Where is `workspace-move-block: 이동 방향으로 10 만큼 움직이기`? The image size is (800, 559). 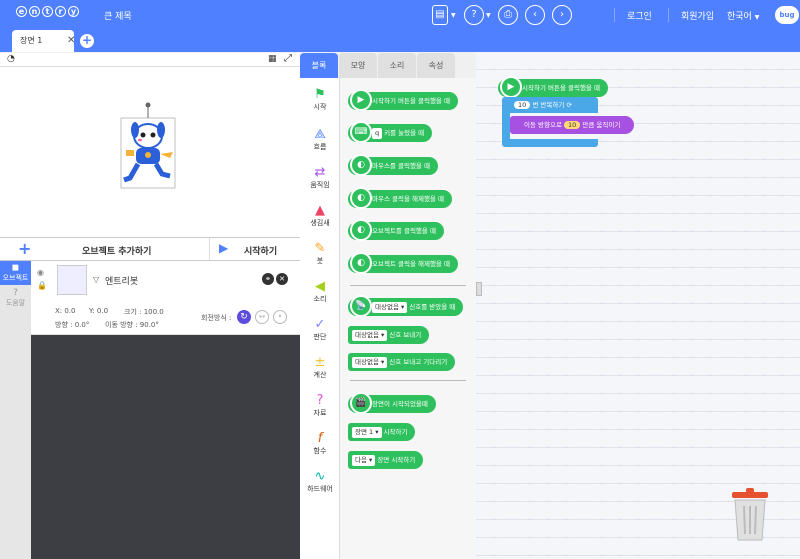 workspace-move-block: 이동 방향으로 10 만큼 움직이기 is located at coordinates (572, 125).